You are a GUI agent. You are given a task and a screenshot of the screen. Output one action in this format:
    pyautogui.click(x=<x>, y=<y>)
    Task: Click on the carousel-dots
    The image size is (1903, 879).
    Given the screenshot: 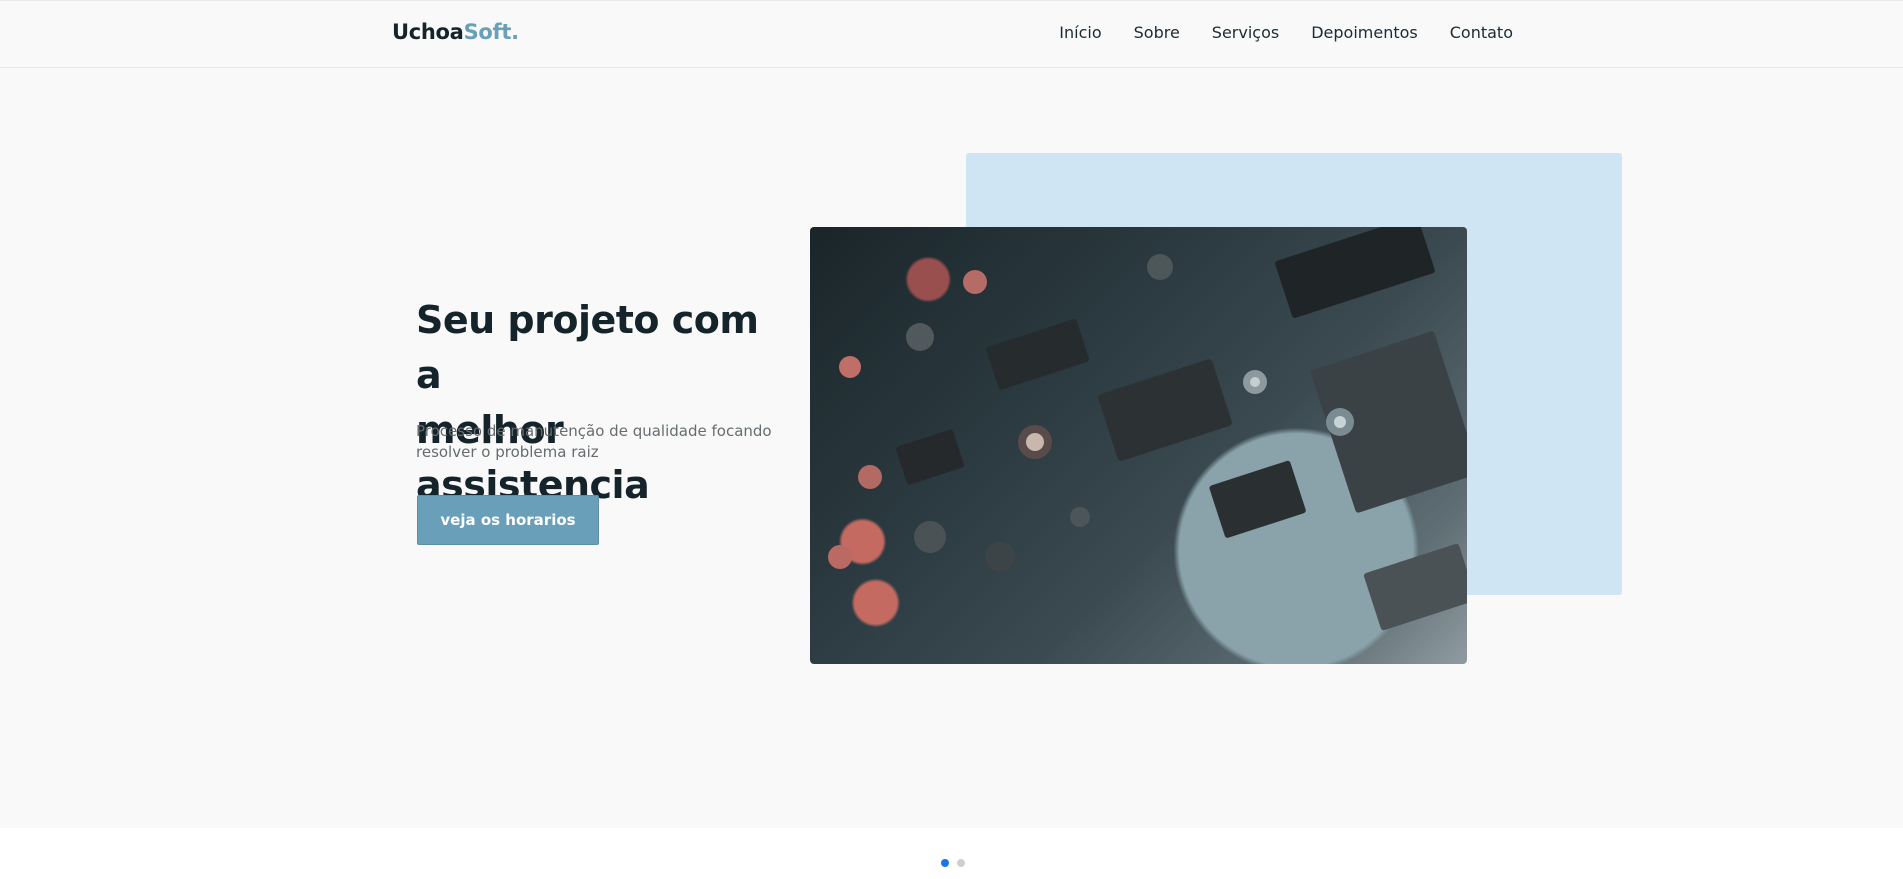 What is the action you would take?
    pyautogui.click(x=953, y=863)
    